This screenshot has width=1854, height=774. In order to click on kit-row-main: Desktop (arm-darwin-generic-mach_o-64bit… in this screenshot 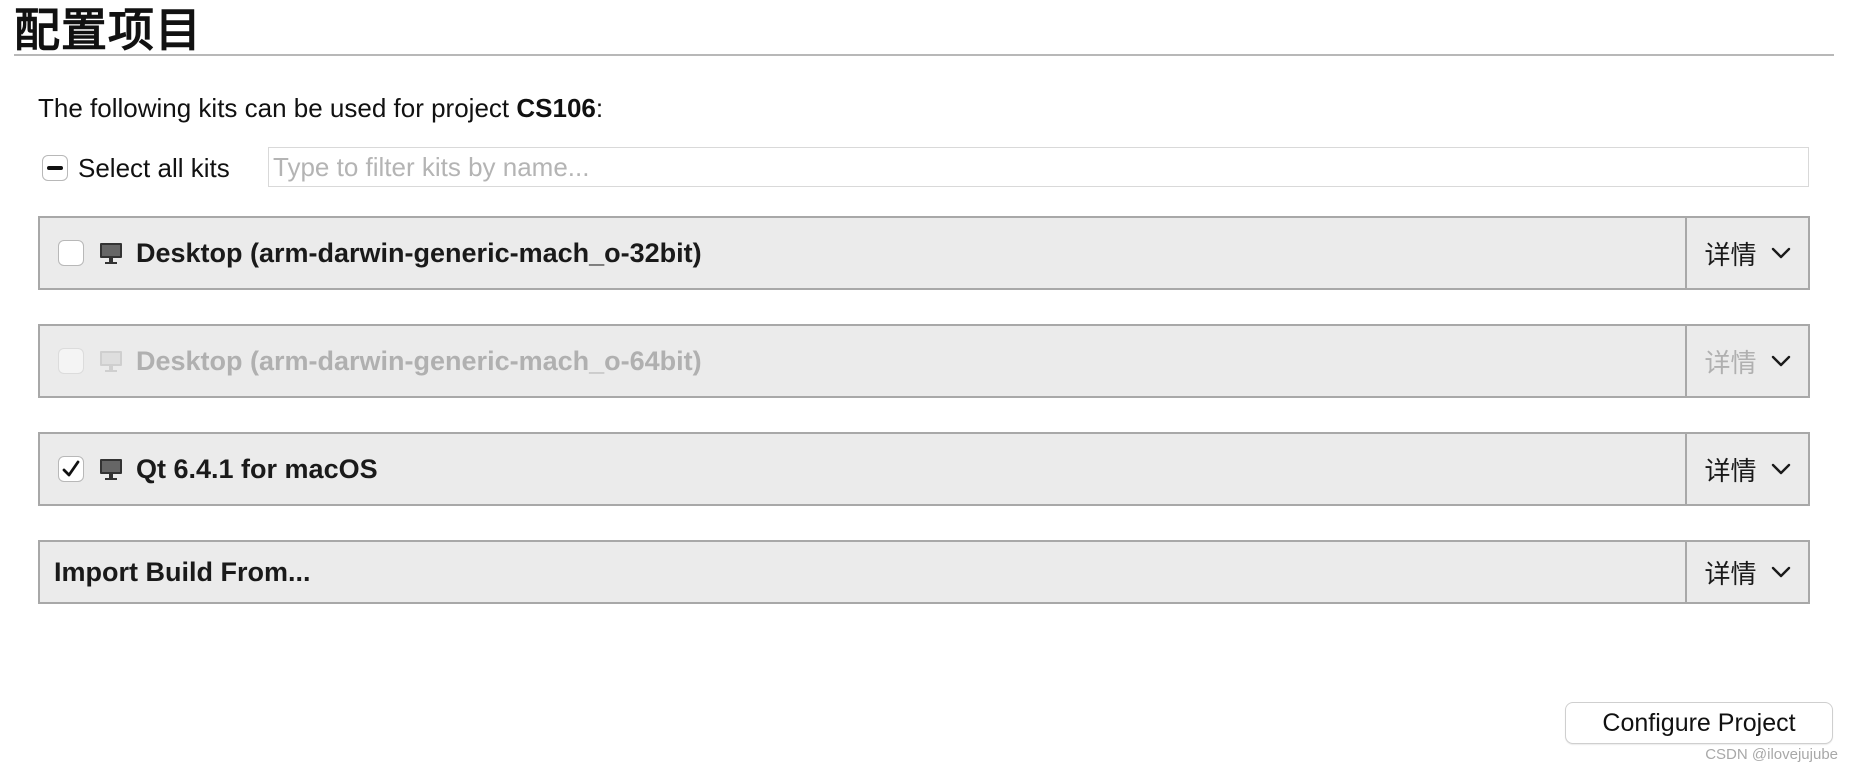, I will do `click(862, 361)`.